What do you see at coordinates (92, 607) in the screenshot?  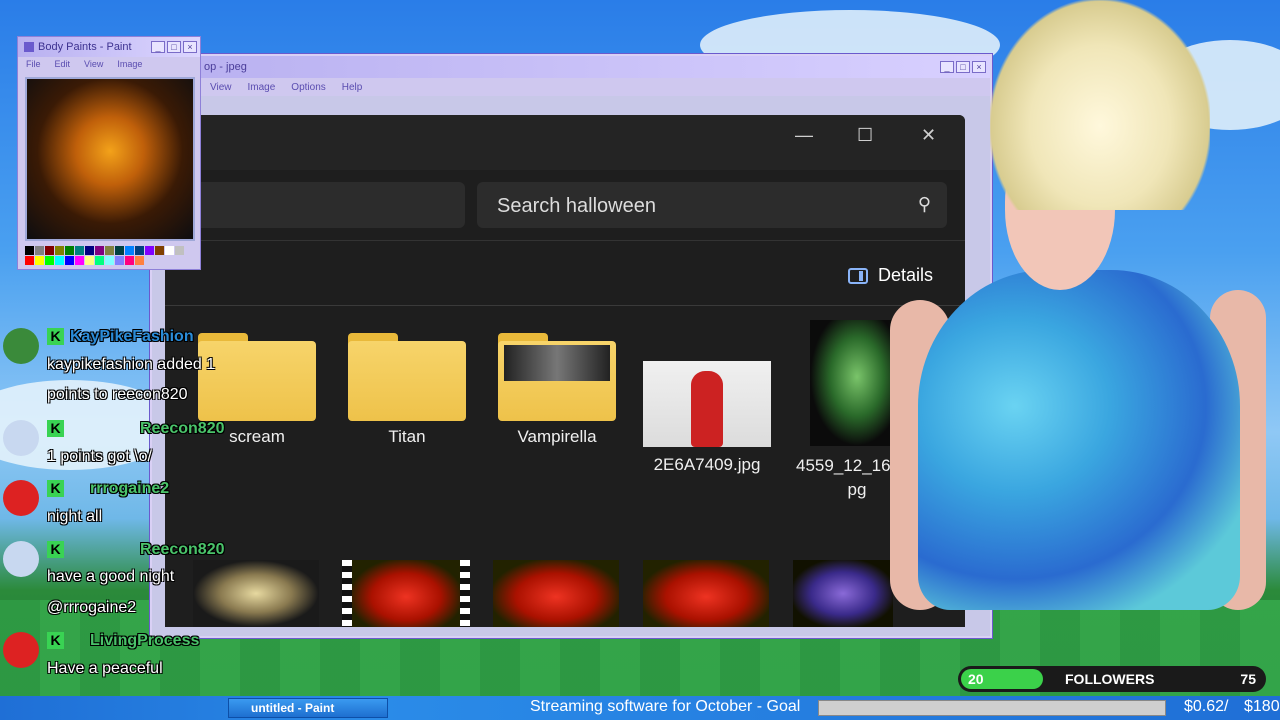 I see `chat-message: @rrrogaine2` at bounding box center [92, 607].